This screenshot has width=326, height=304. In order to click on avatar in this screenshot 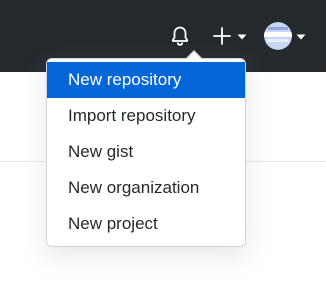, I will do `click(278, 36)`.